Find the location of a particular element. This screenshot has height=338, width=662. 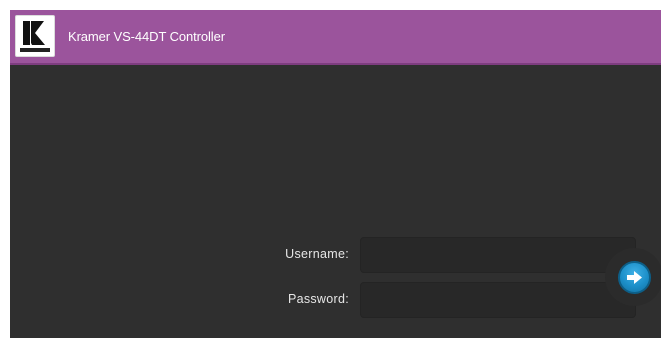

password-field is located at coordinates (498, 300).